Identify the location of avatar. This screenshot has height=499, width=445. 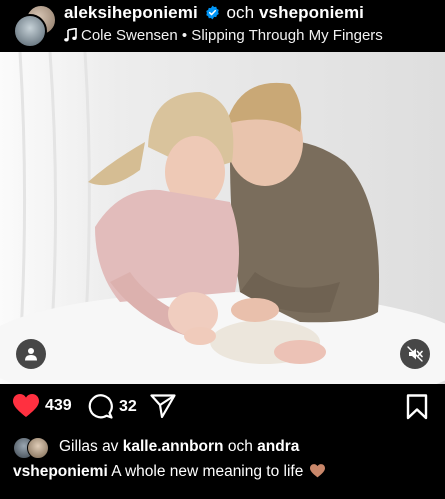
(38, 448).